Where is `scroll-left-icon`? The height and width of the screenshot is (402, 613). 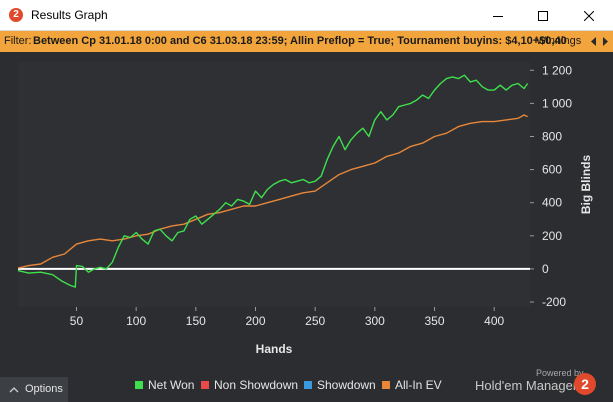 scroll-left-icon is located at coordinates (593, 41).